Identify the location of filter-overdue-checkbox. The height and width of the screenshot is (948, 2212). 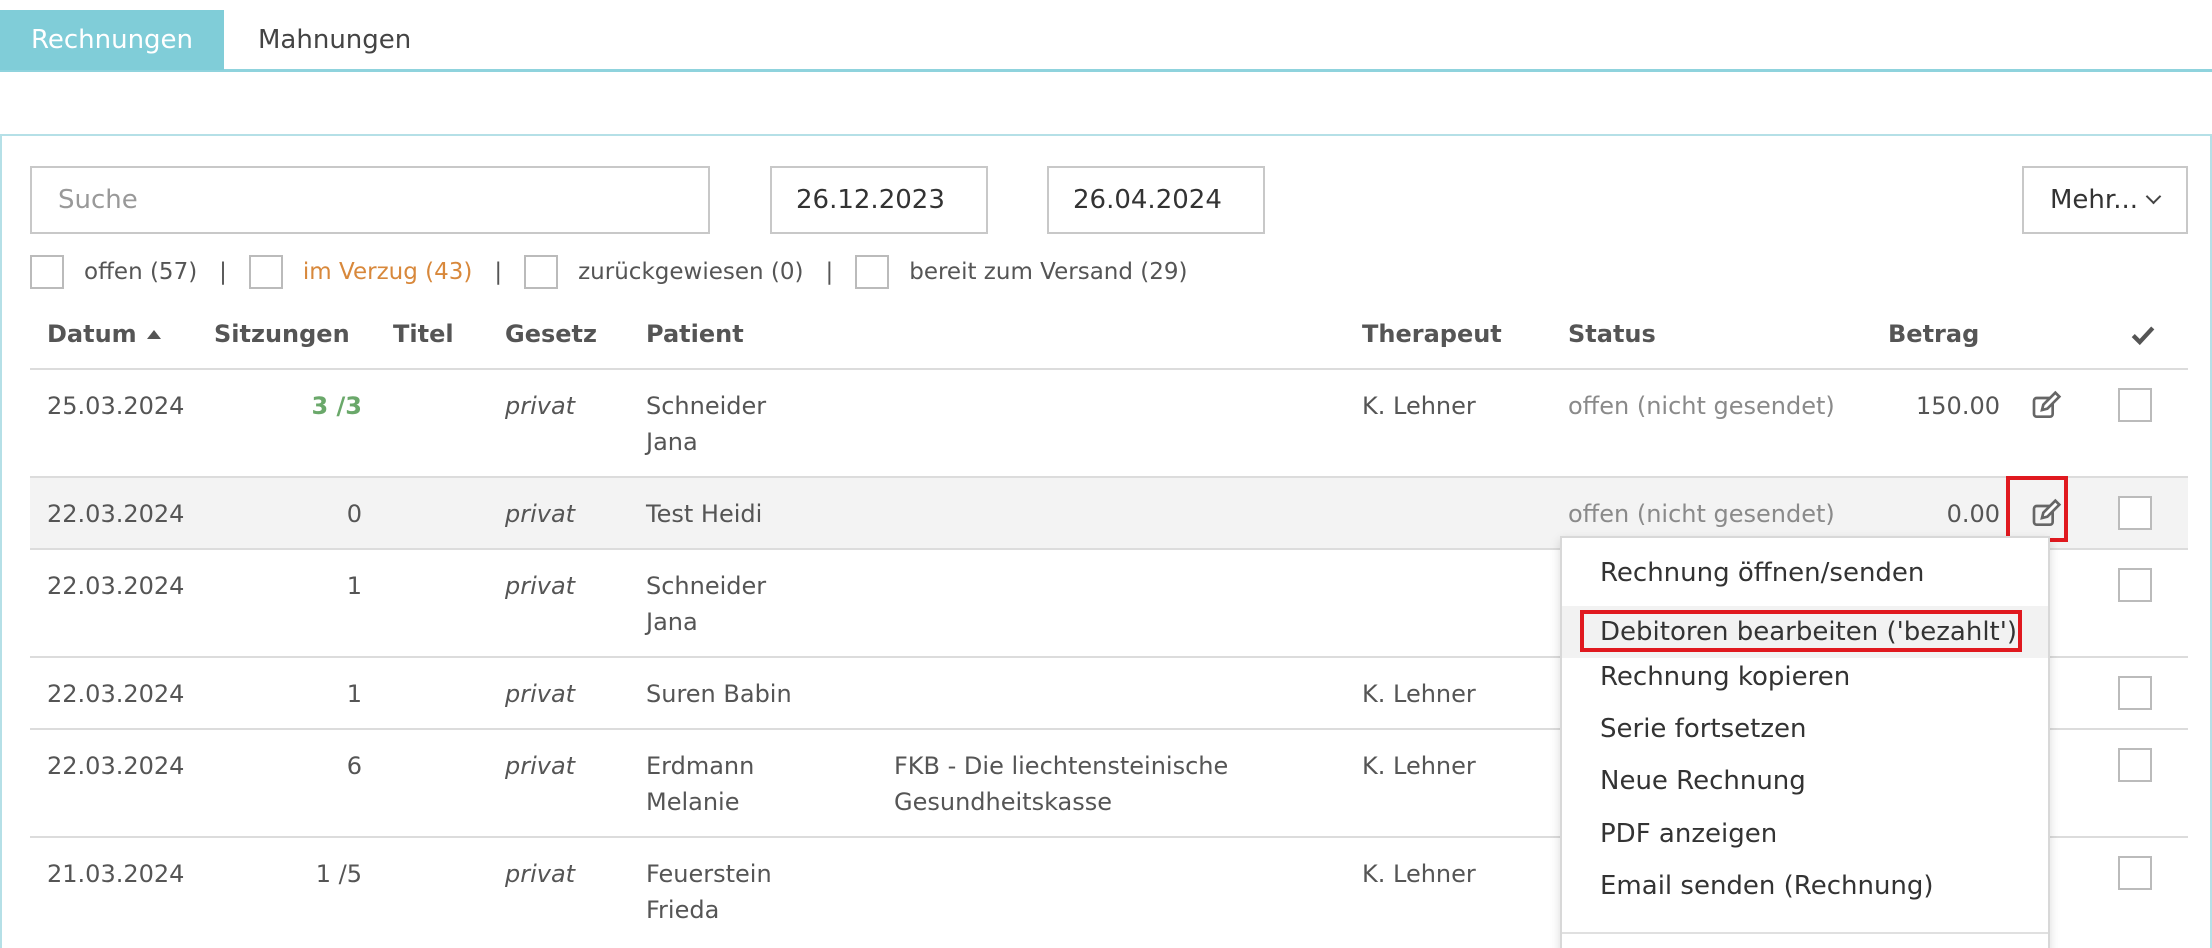
(265, 272).